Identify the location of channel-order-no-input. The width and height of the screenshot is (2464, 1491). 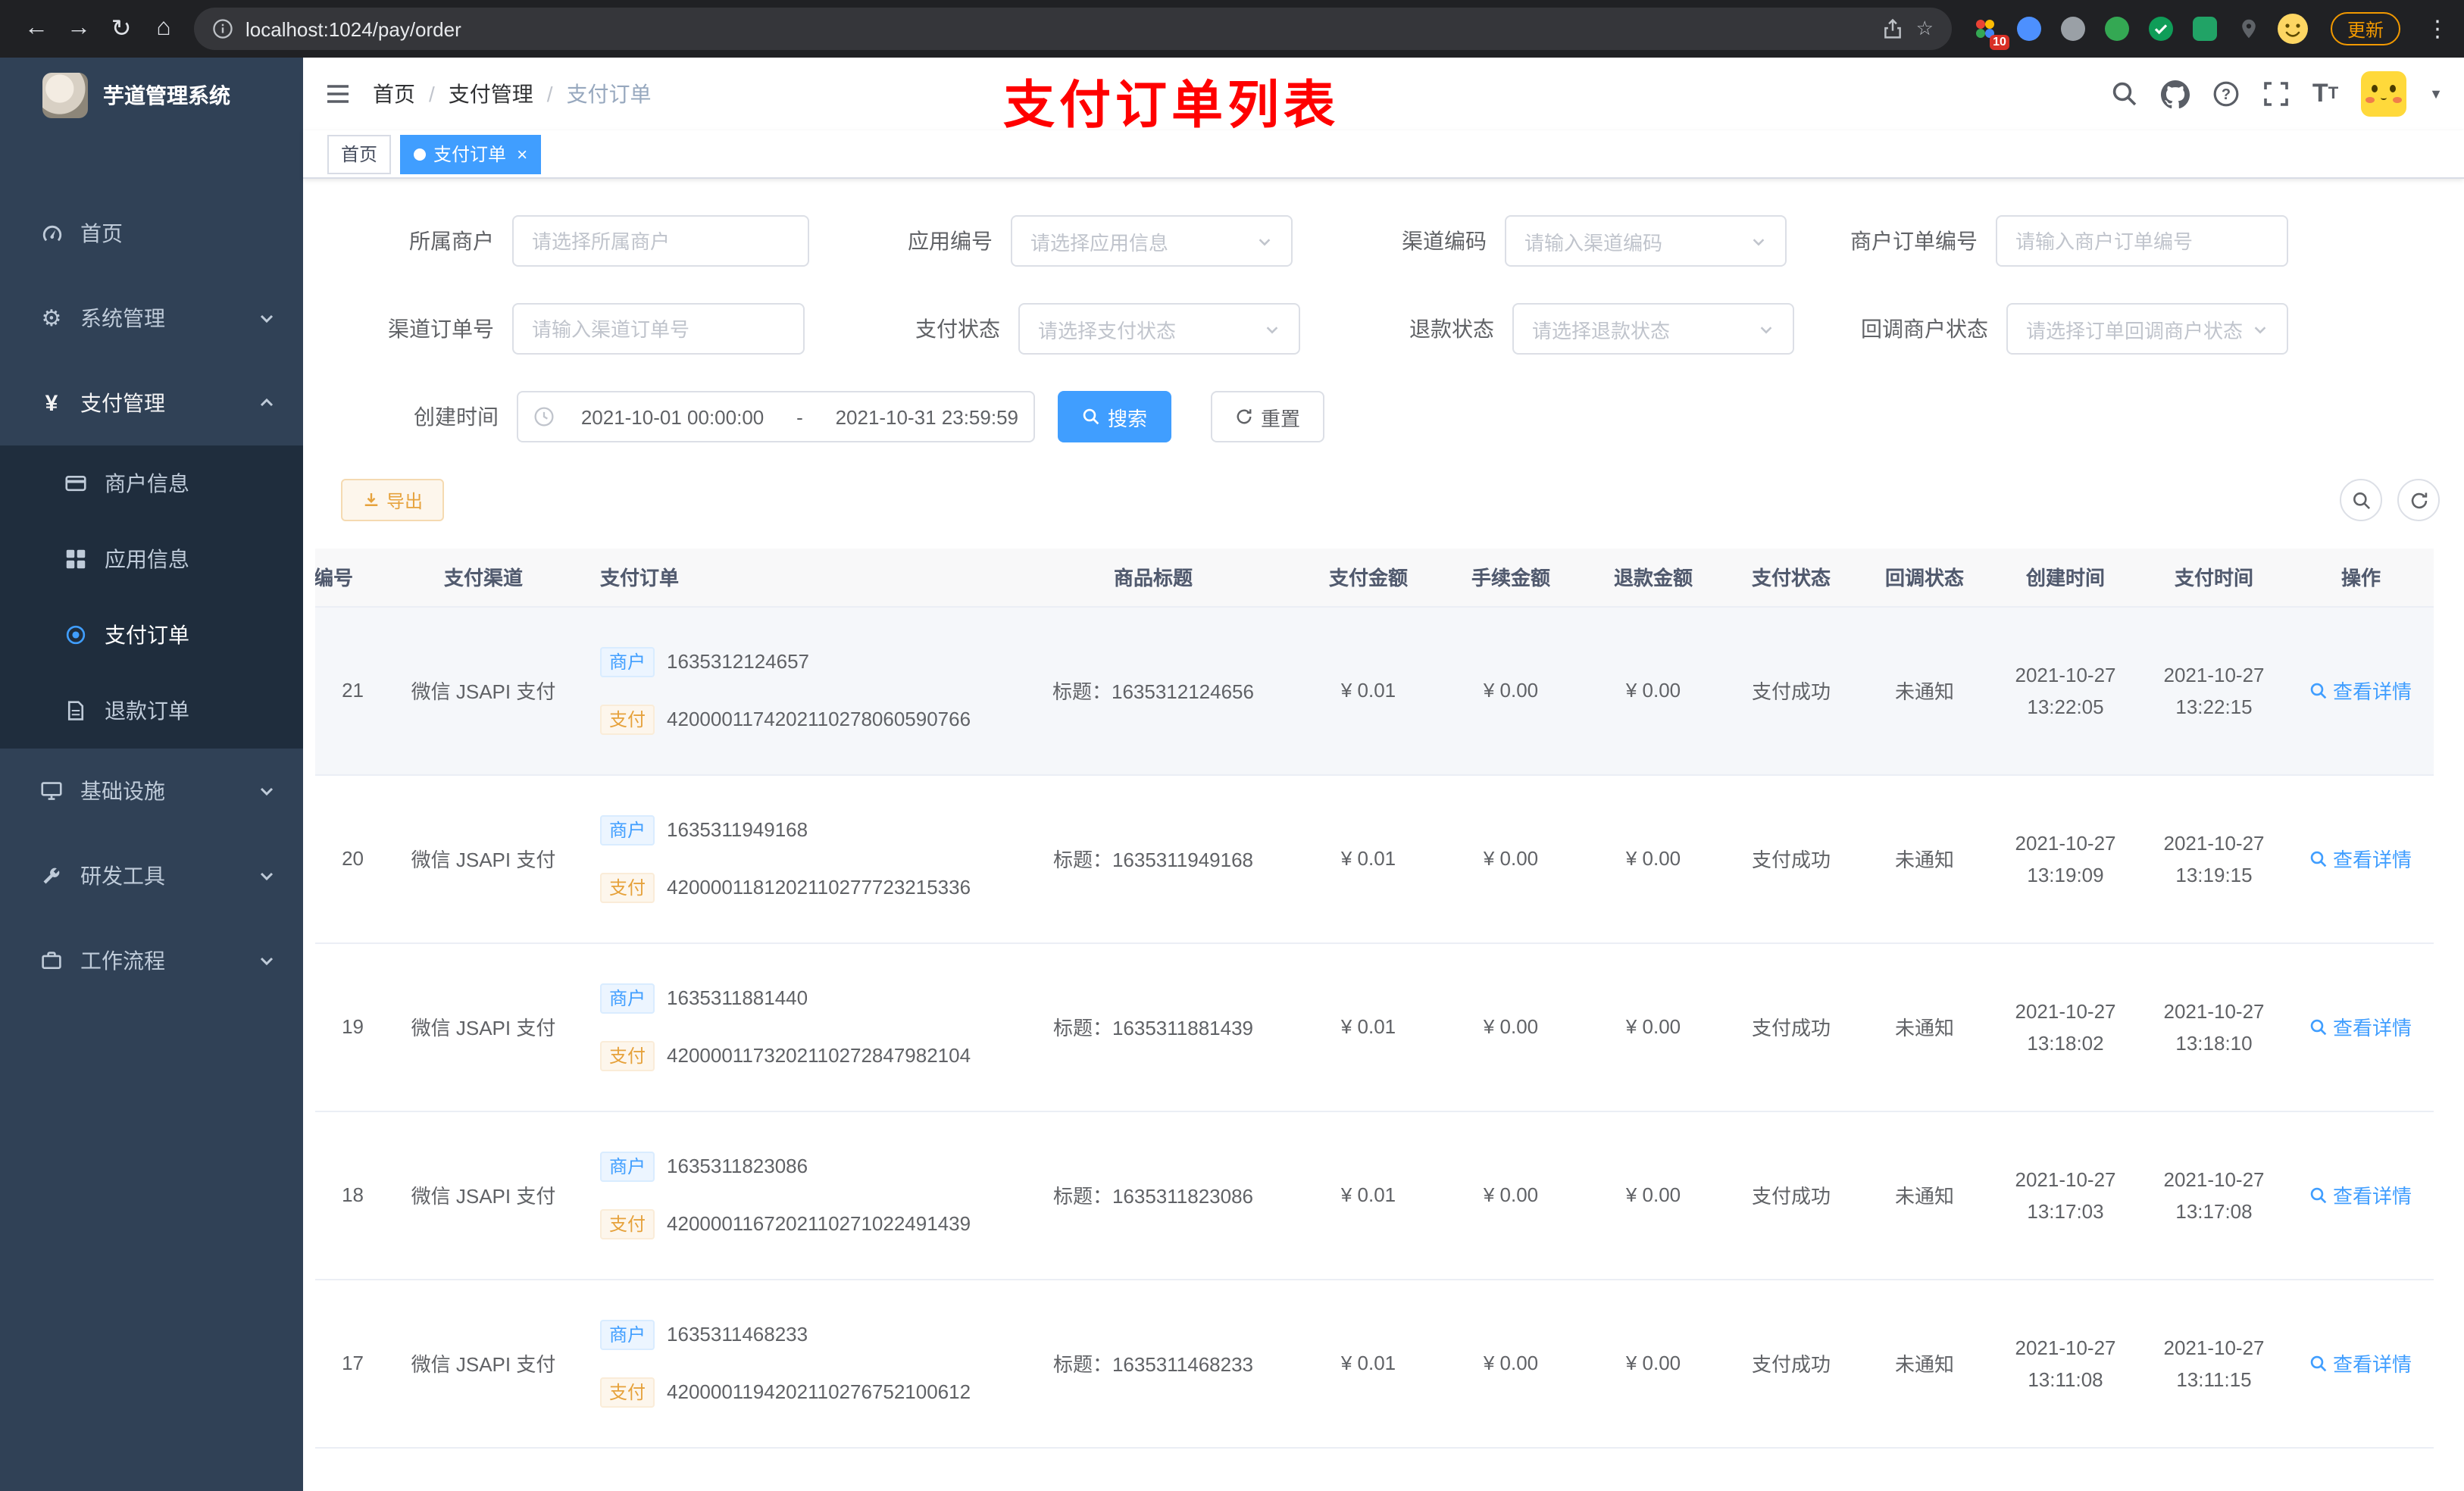
(658, 329).